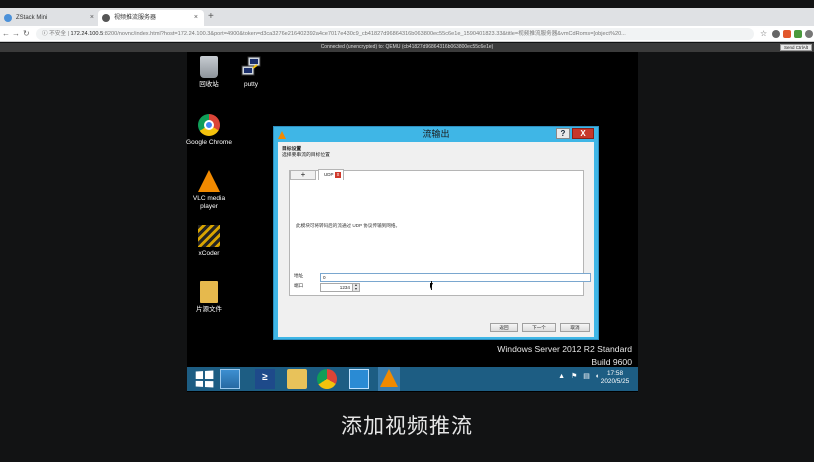 This screenshot has width=814, height=462. Describe the element at coordinates (211, 17) in the screenshot. I see `new-tab-button: +` at that location.